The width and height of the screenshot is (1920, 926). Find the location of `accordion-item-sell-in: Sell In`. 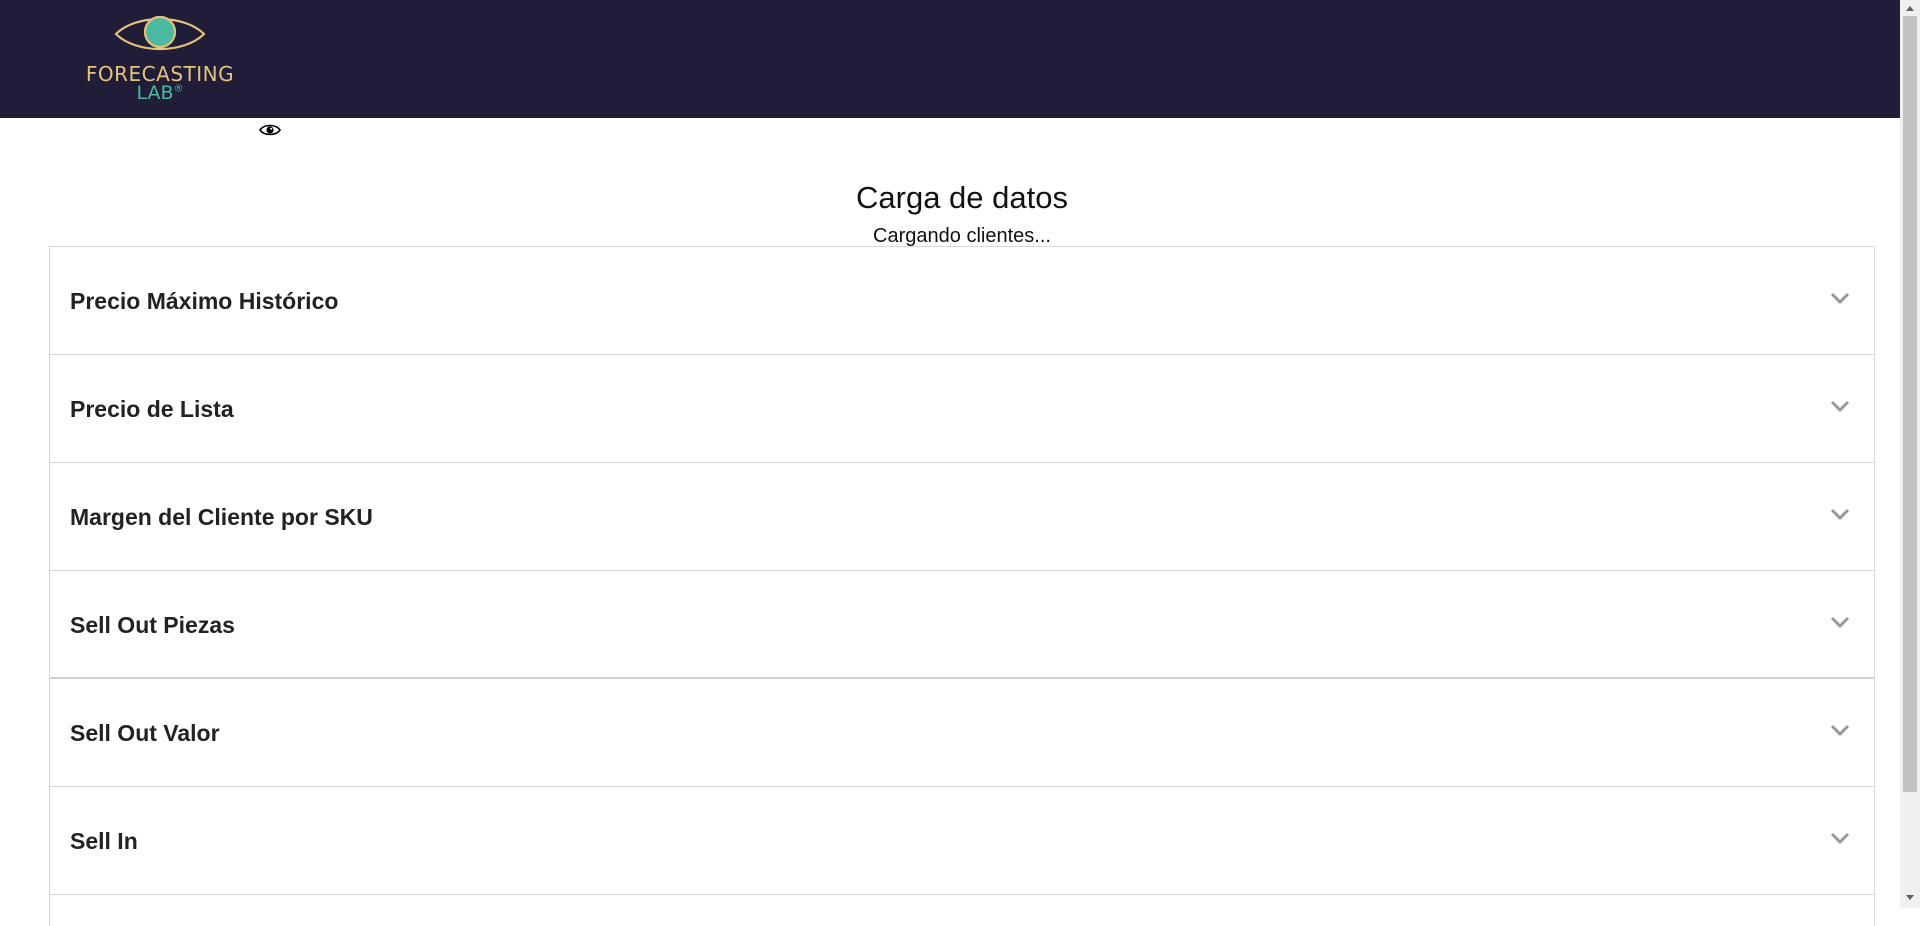

accordion-item-sell-in: Sell In is located at coordinates (962, 841).